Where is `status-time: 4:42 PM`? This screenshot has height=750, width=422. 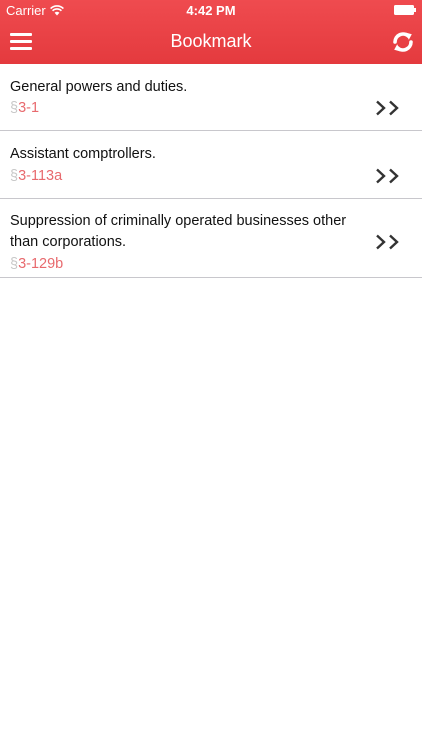 status-time: 4:42 PM is located at coordinates (211, 10).